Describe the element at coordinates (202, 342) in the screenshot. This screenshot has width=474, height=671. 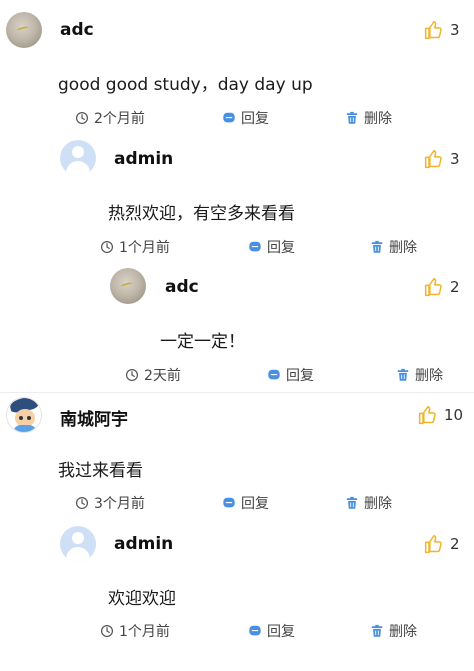
I see `comment-content: 一定一定！` at that location.